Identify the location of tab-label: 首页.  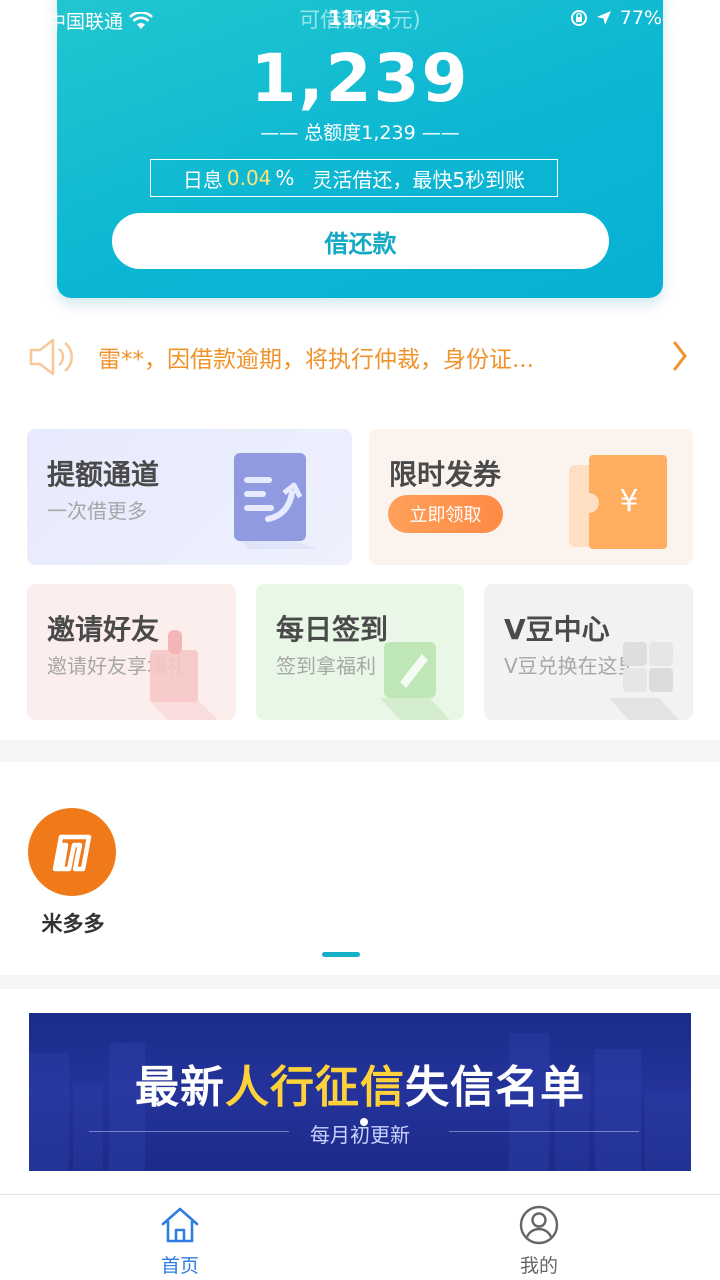
(179, 1266).